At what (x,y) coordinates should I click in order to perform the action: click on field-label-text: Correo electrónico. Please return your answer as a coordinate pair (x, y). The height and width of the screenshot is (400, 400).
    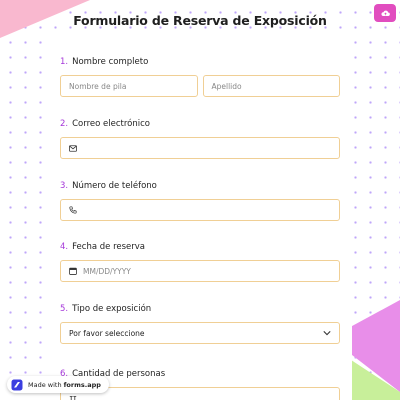
    Looking at the image, I should click on (111, 124).